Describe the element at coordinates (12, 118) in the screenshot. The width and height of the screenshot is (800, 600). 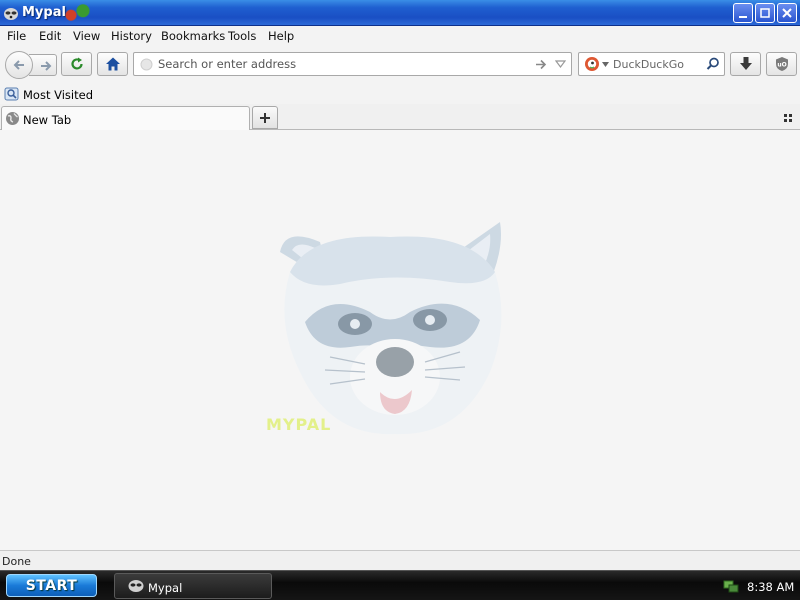
I see `globe-icon` at that location.